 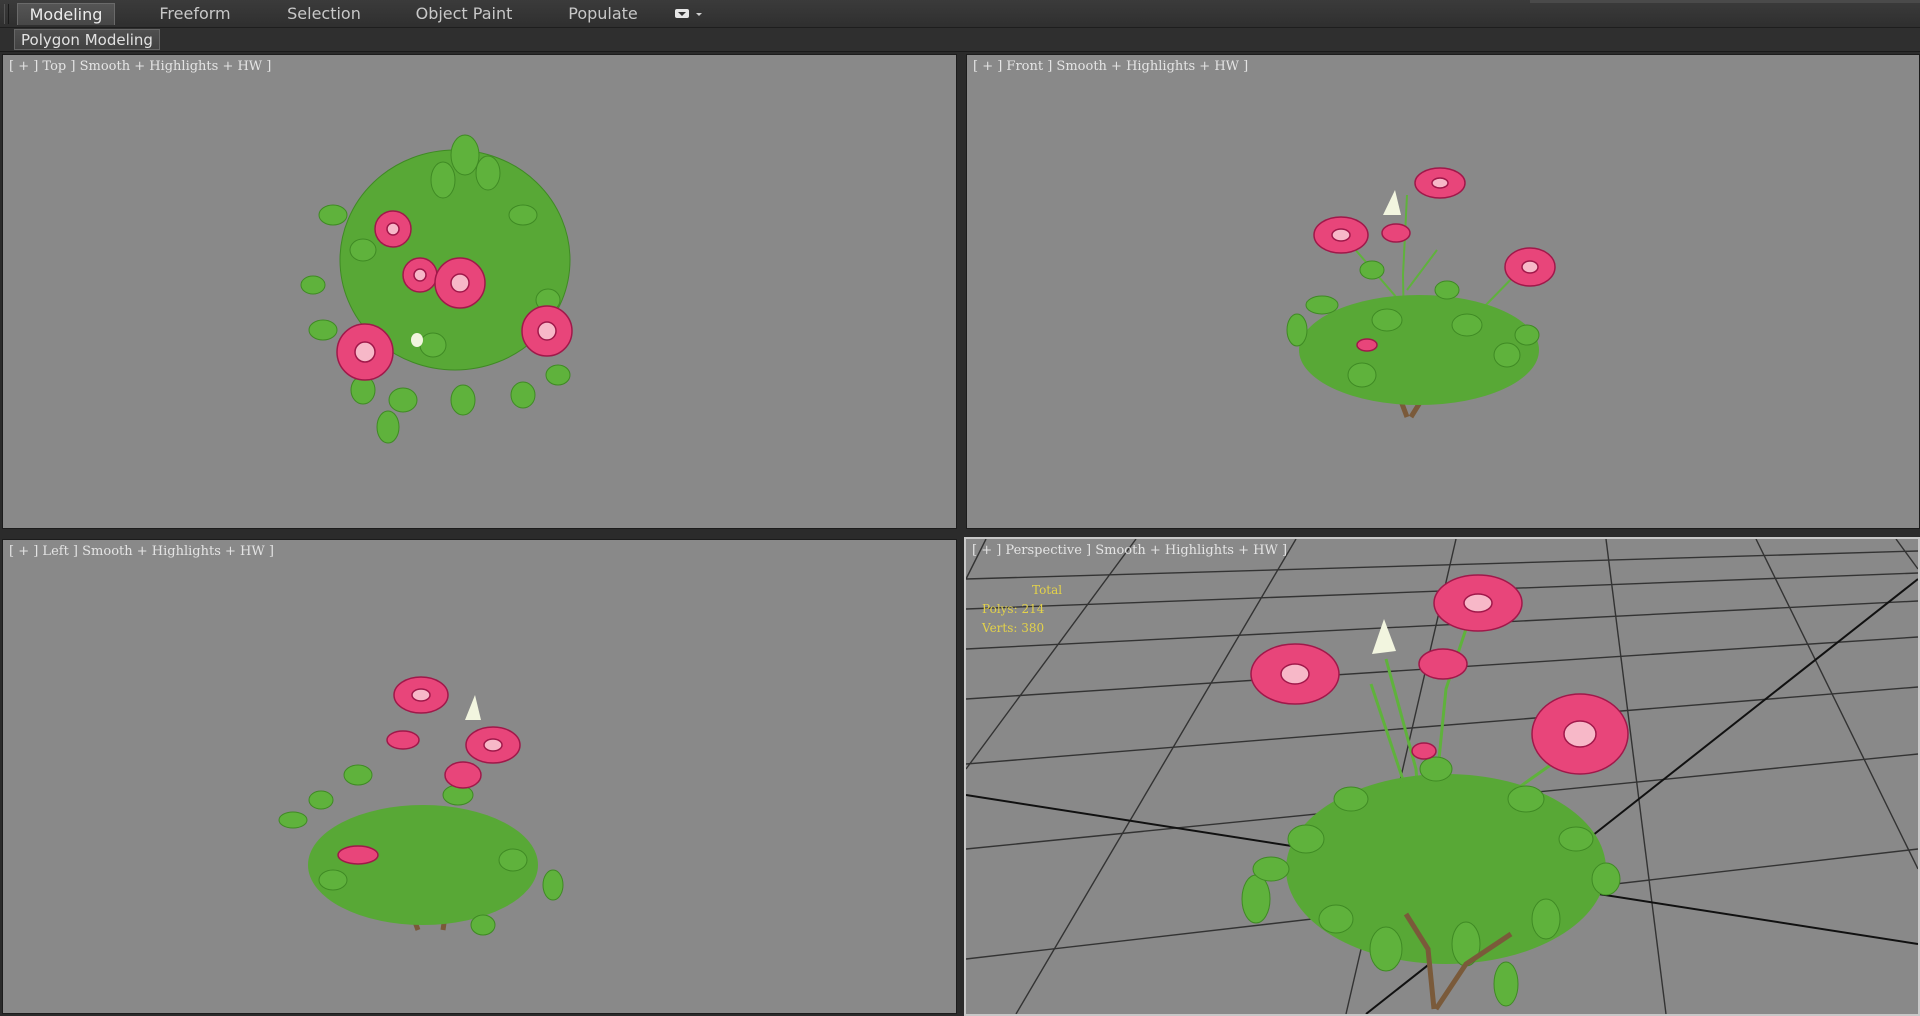 What do you see at coordinates (1013, 609) in the screenshot?
I see `stats-polys: Polys: 214` at bounding box center [1013, 609].